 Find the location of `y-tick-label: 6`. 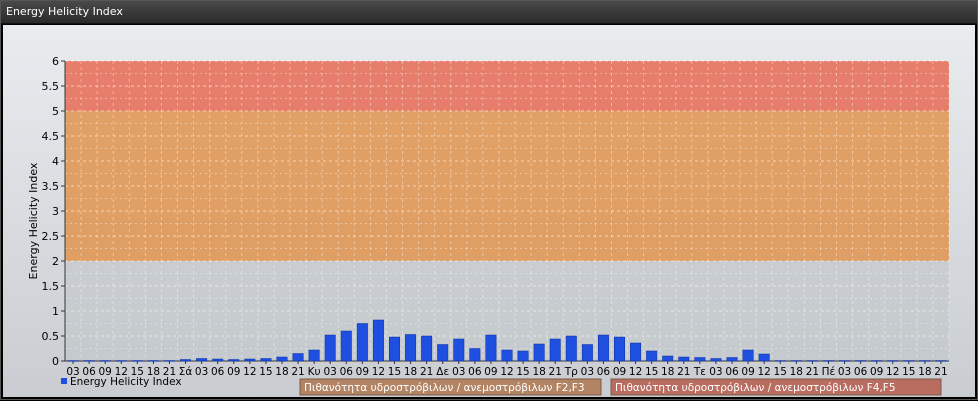

y-tick-label: 6 is located at coordinates (55, 61).